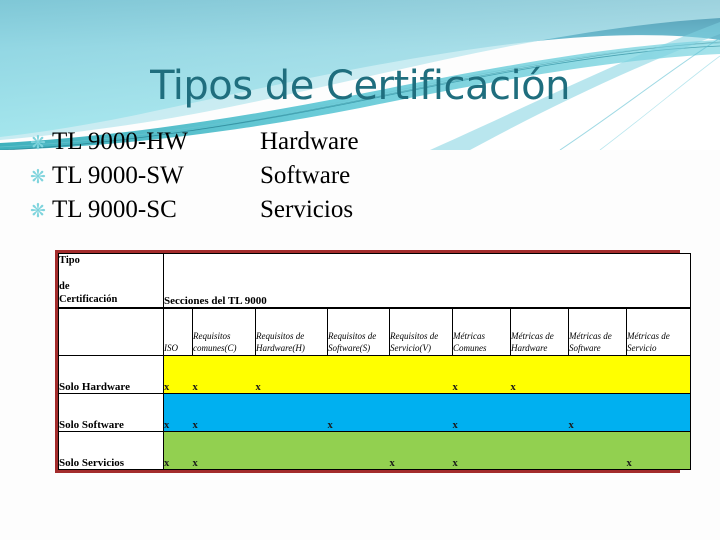  I want to click on cell-hw-reqs, so click(358, 374).